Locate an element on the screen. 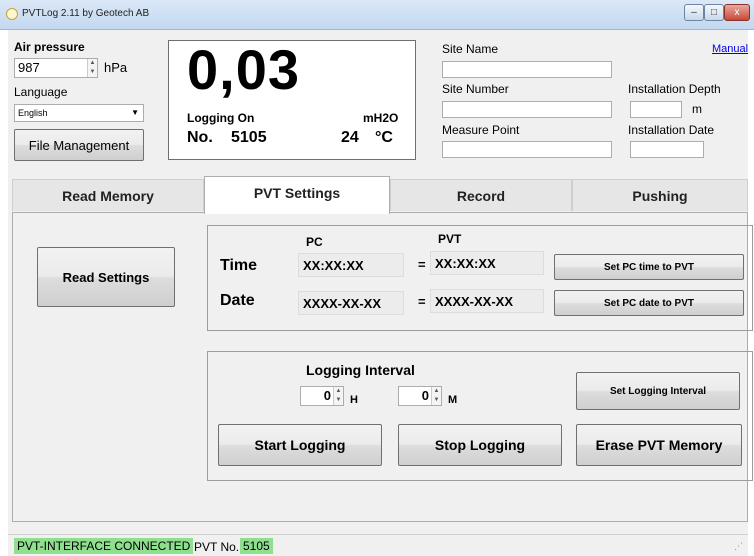 The image size is (754, 556). reading-unit: mH2O is located at coordinates (381, 118).